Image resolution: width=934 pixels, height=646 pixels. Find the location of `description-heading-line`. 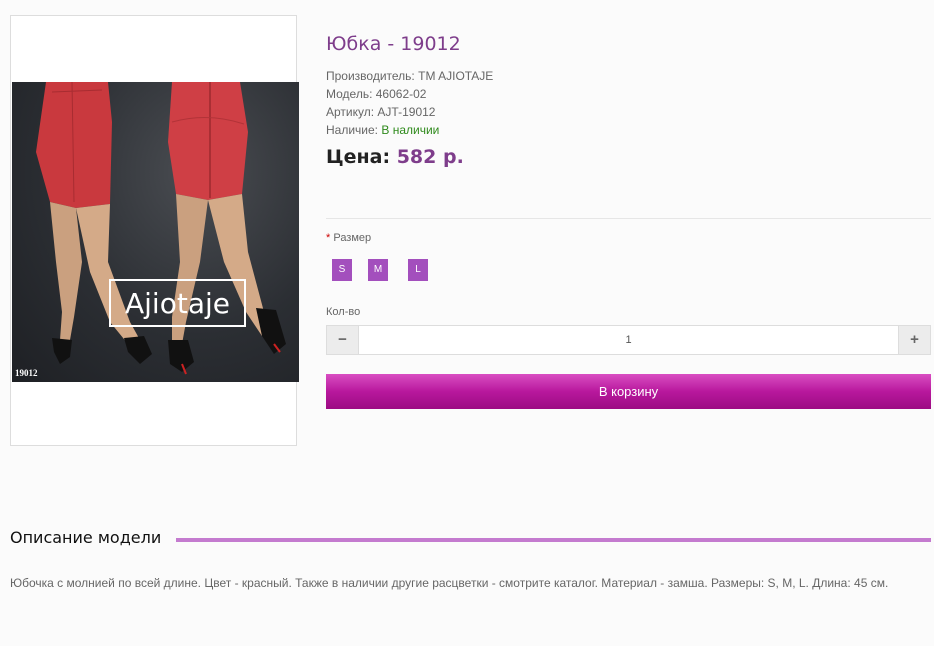

description-heading-line is located at coordinates (553, 540).